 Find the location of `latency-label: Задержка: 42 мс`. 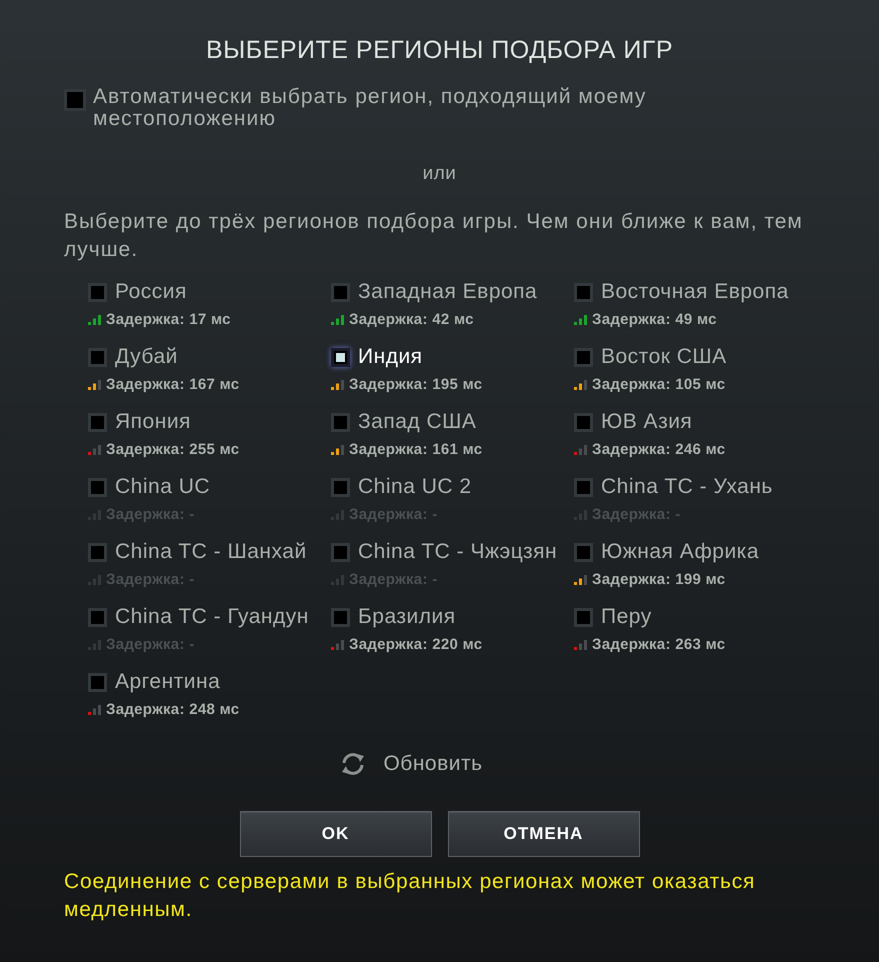

latency-label: Задержка: 42 мс is located at coordinates (411, 320).